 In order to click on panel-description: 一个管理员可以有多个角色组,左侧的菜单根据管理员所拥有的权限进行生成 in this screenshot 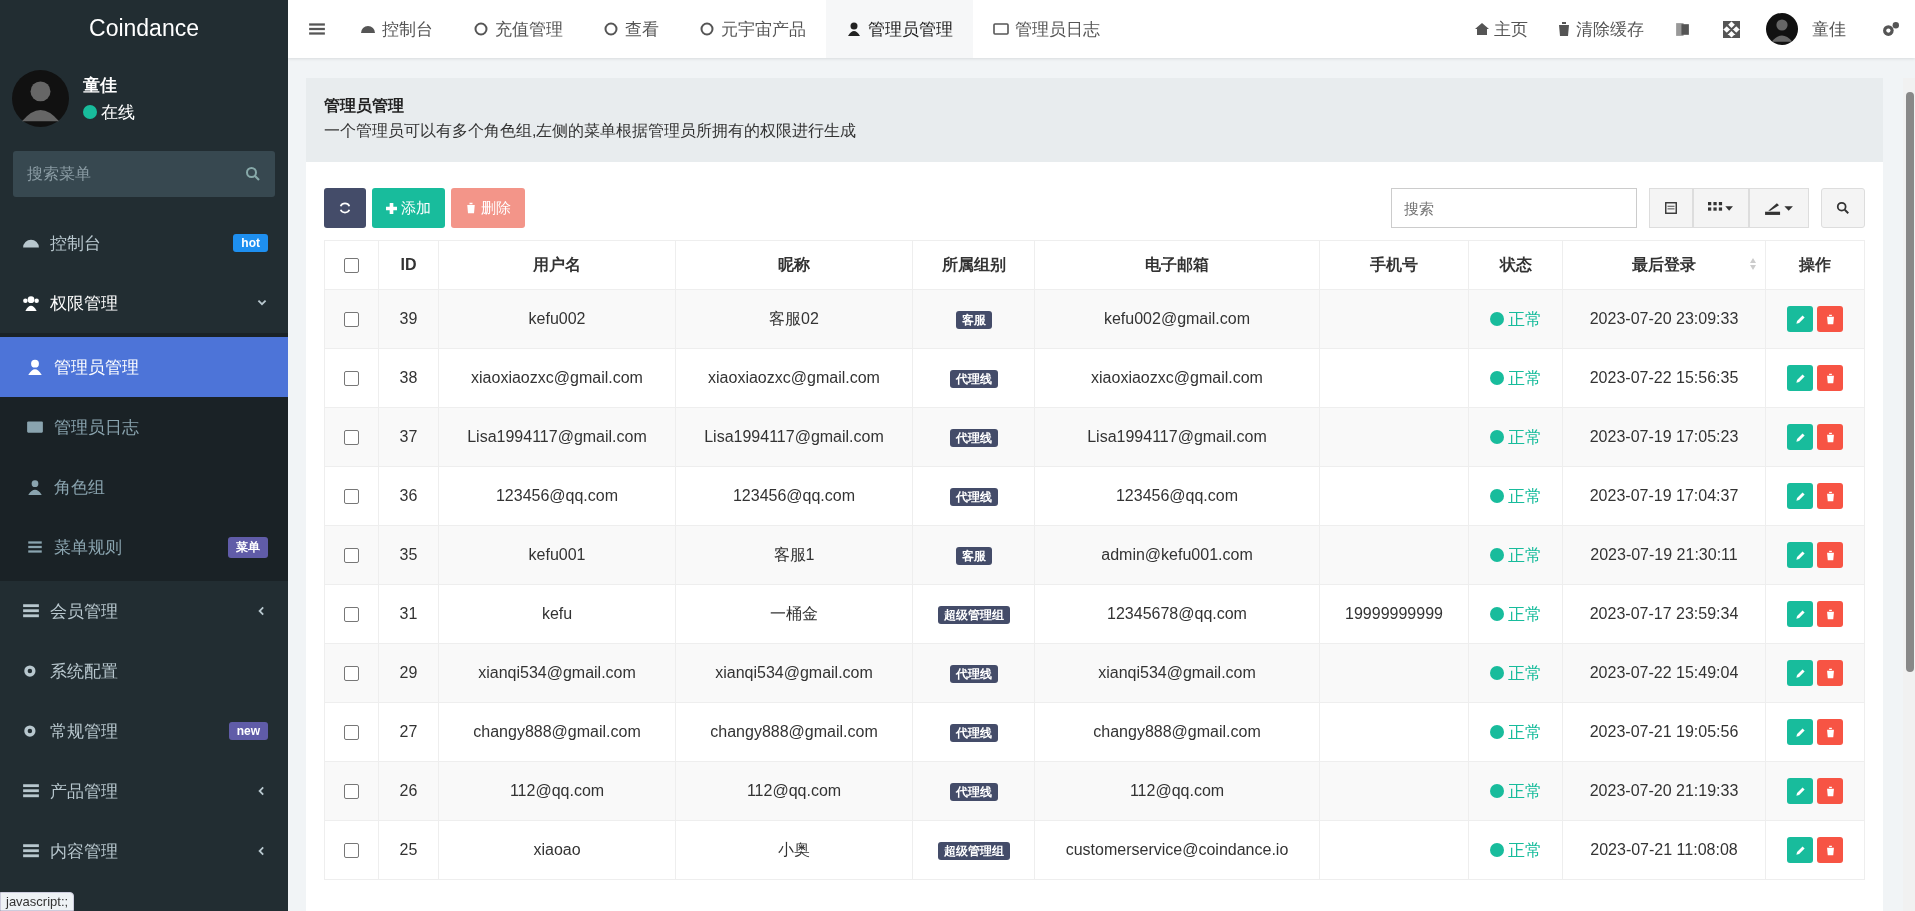, I will do `click(591, 131)`.